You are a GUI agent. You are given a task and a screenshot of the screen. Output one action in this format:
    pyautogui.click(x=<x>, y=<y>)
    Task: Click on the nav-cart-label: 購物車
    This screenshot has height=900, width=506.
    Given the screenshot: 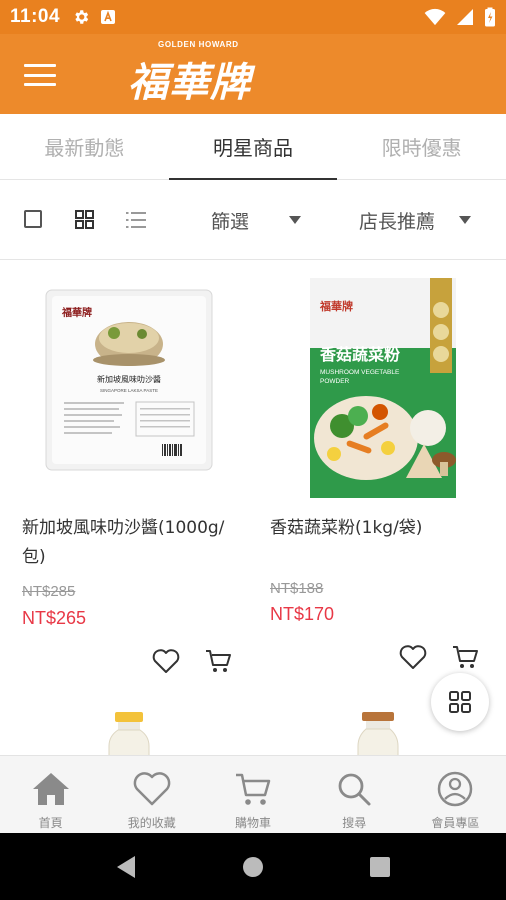 What is the action you would take?
    pyautogui.click(x=253, y=823)
    